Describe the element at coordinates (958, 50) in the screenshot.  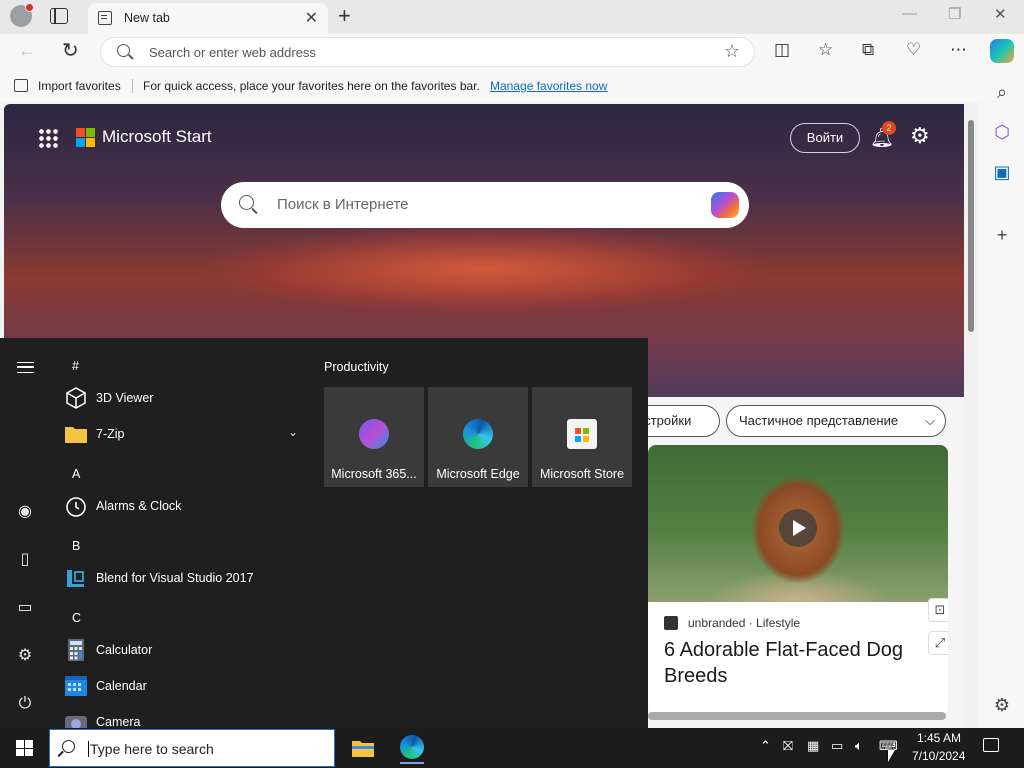
I see `more-menu-icon: ⋯` at that location.